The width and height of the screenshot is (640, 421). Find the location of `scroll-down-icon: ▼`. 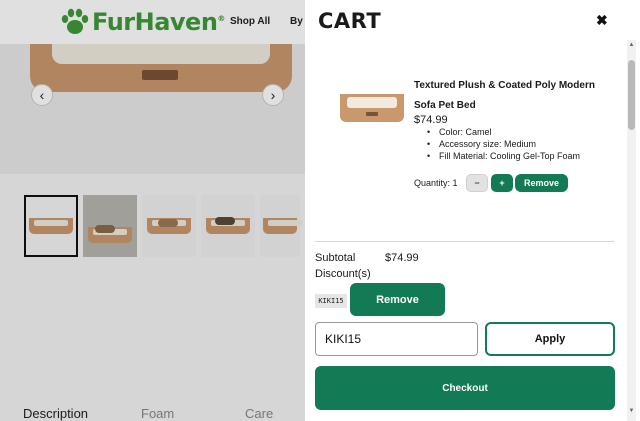

scroll-down-icon: ▼ is located at coordinates (631, 412).